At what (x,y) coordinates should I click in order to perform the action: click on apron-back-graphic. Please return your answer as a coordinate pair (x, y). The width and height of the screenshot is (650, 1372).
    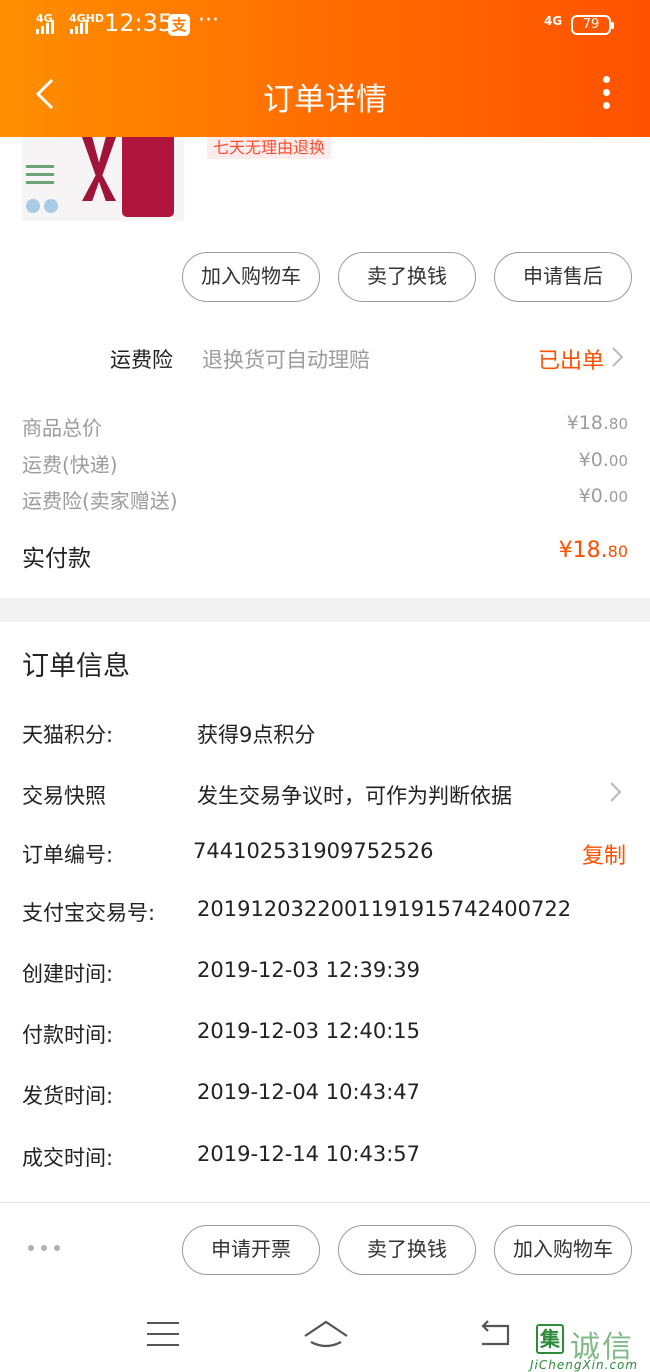
    Looking at the image, I should click on (99, 169).